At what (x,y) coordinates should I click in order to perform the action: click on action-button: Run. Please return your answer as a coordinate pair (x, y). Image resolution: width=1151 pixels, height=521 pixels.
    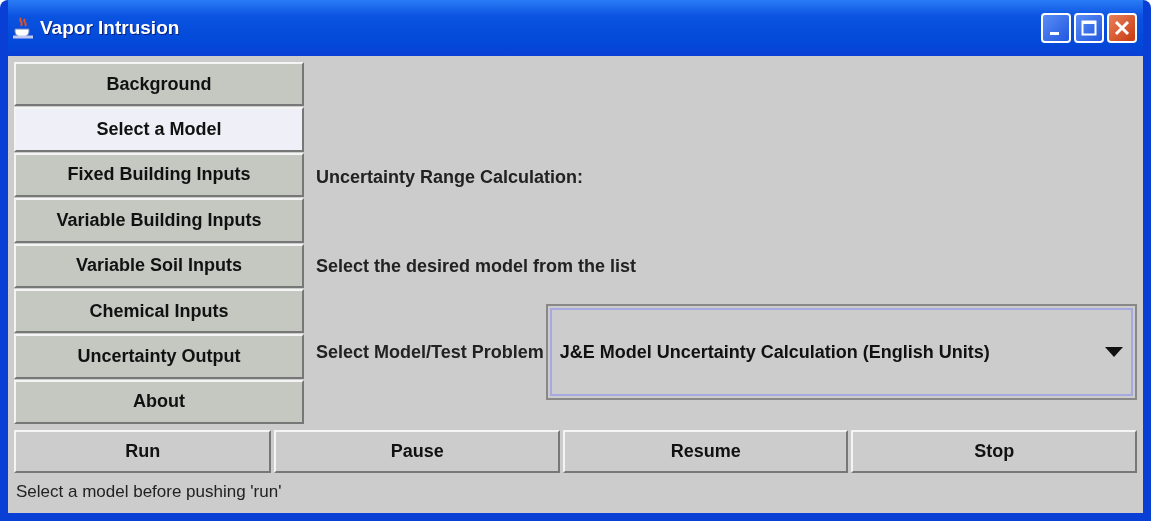
    Looking at the image, I should click on (143, 451).